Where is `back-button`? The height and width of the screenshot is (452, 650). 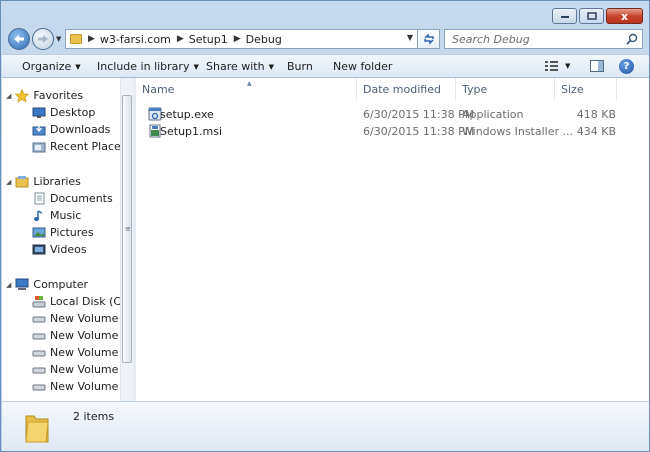 back-button is located at coordinates (19, 39).